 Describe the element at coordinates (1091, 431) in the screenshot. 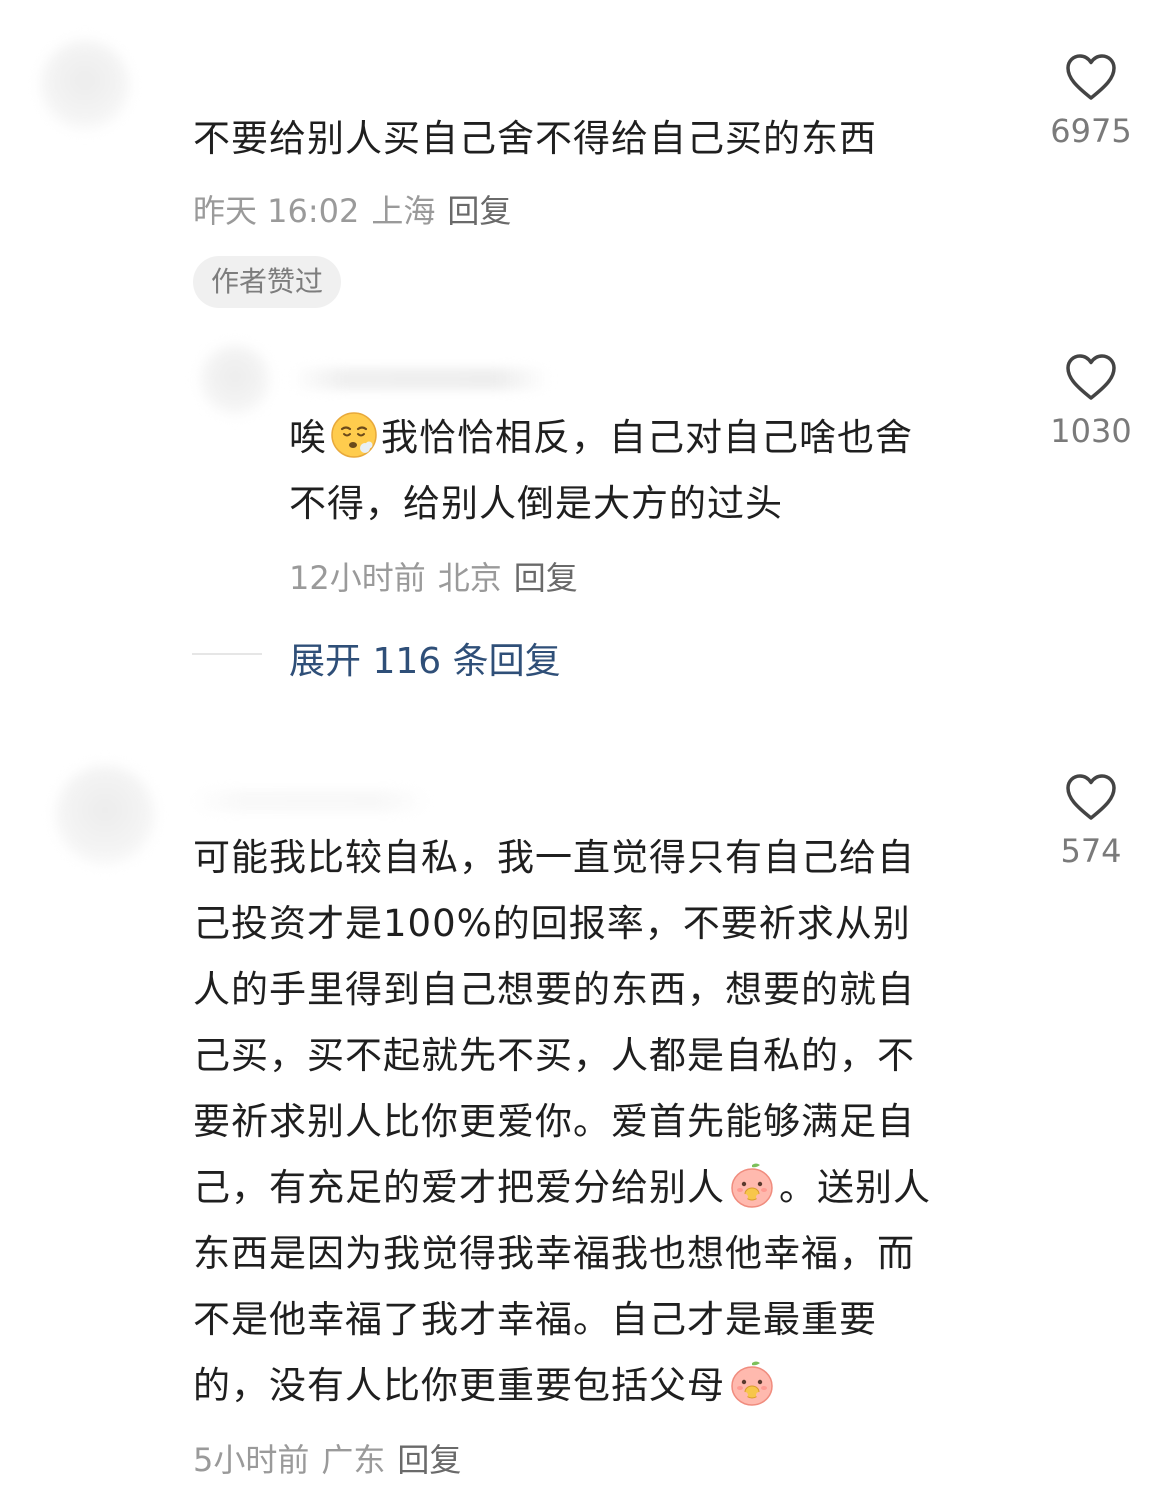

I see `like-count: 1030` at that location.